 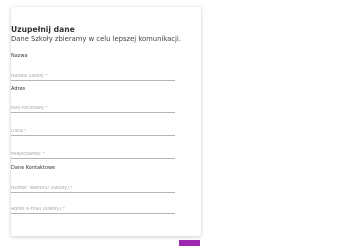 I want to click on street-input, so click(x=93, y=131).